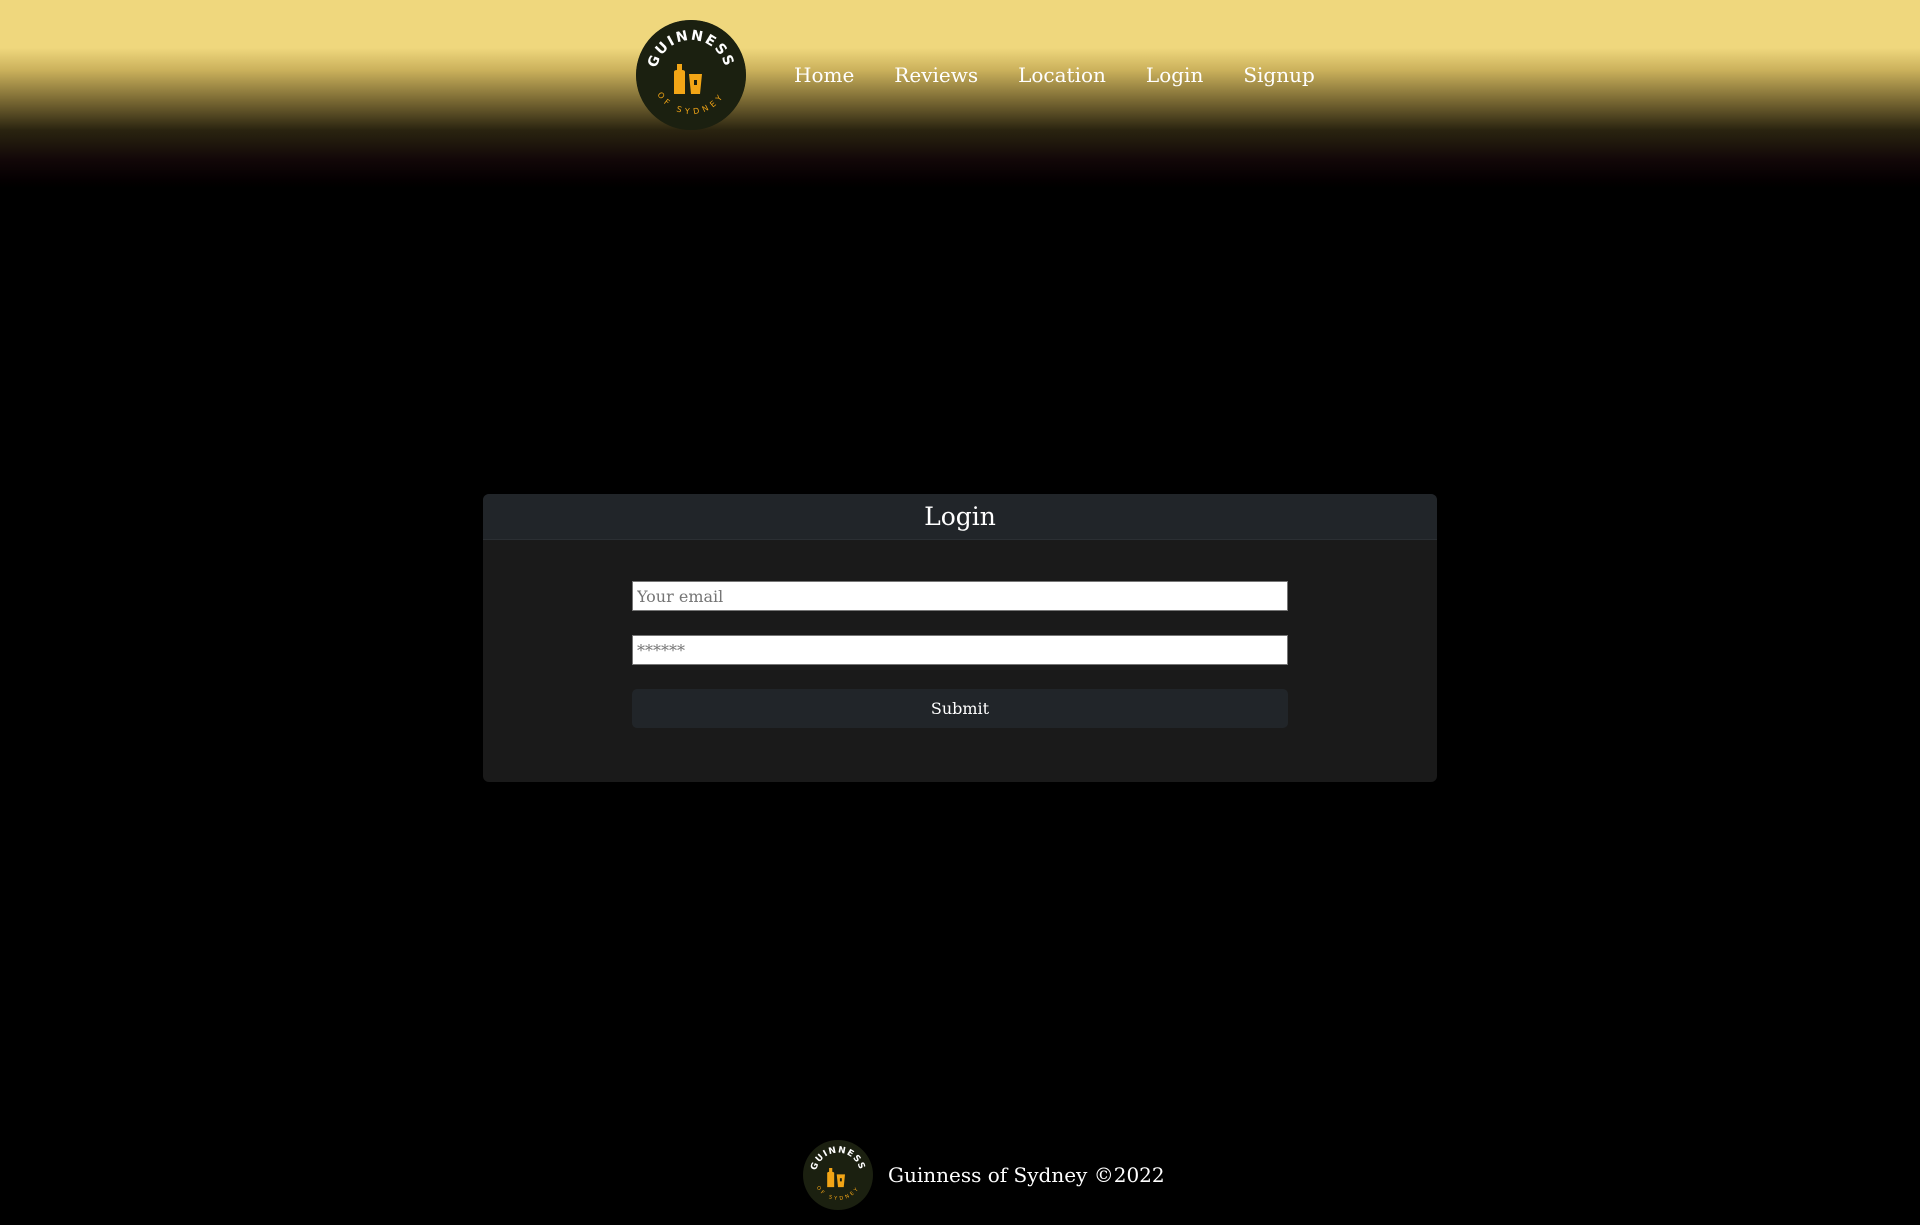 Image resolution: width=1920 pixels, height=1225 pixels. I want to click on submit-button: Submit, so click(960, 708).